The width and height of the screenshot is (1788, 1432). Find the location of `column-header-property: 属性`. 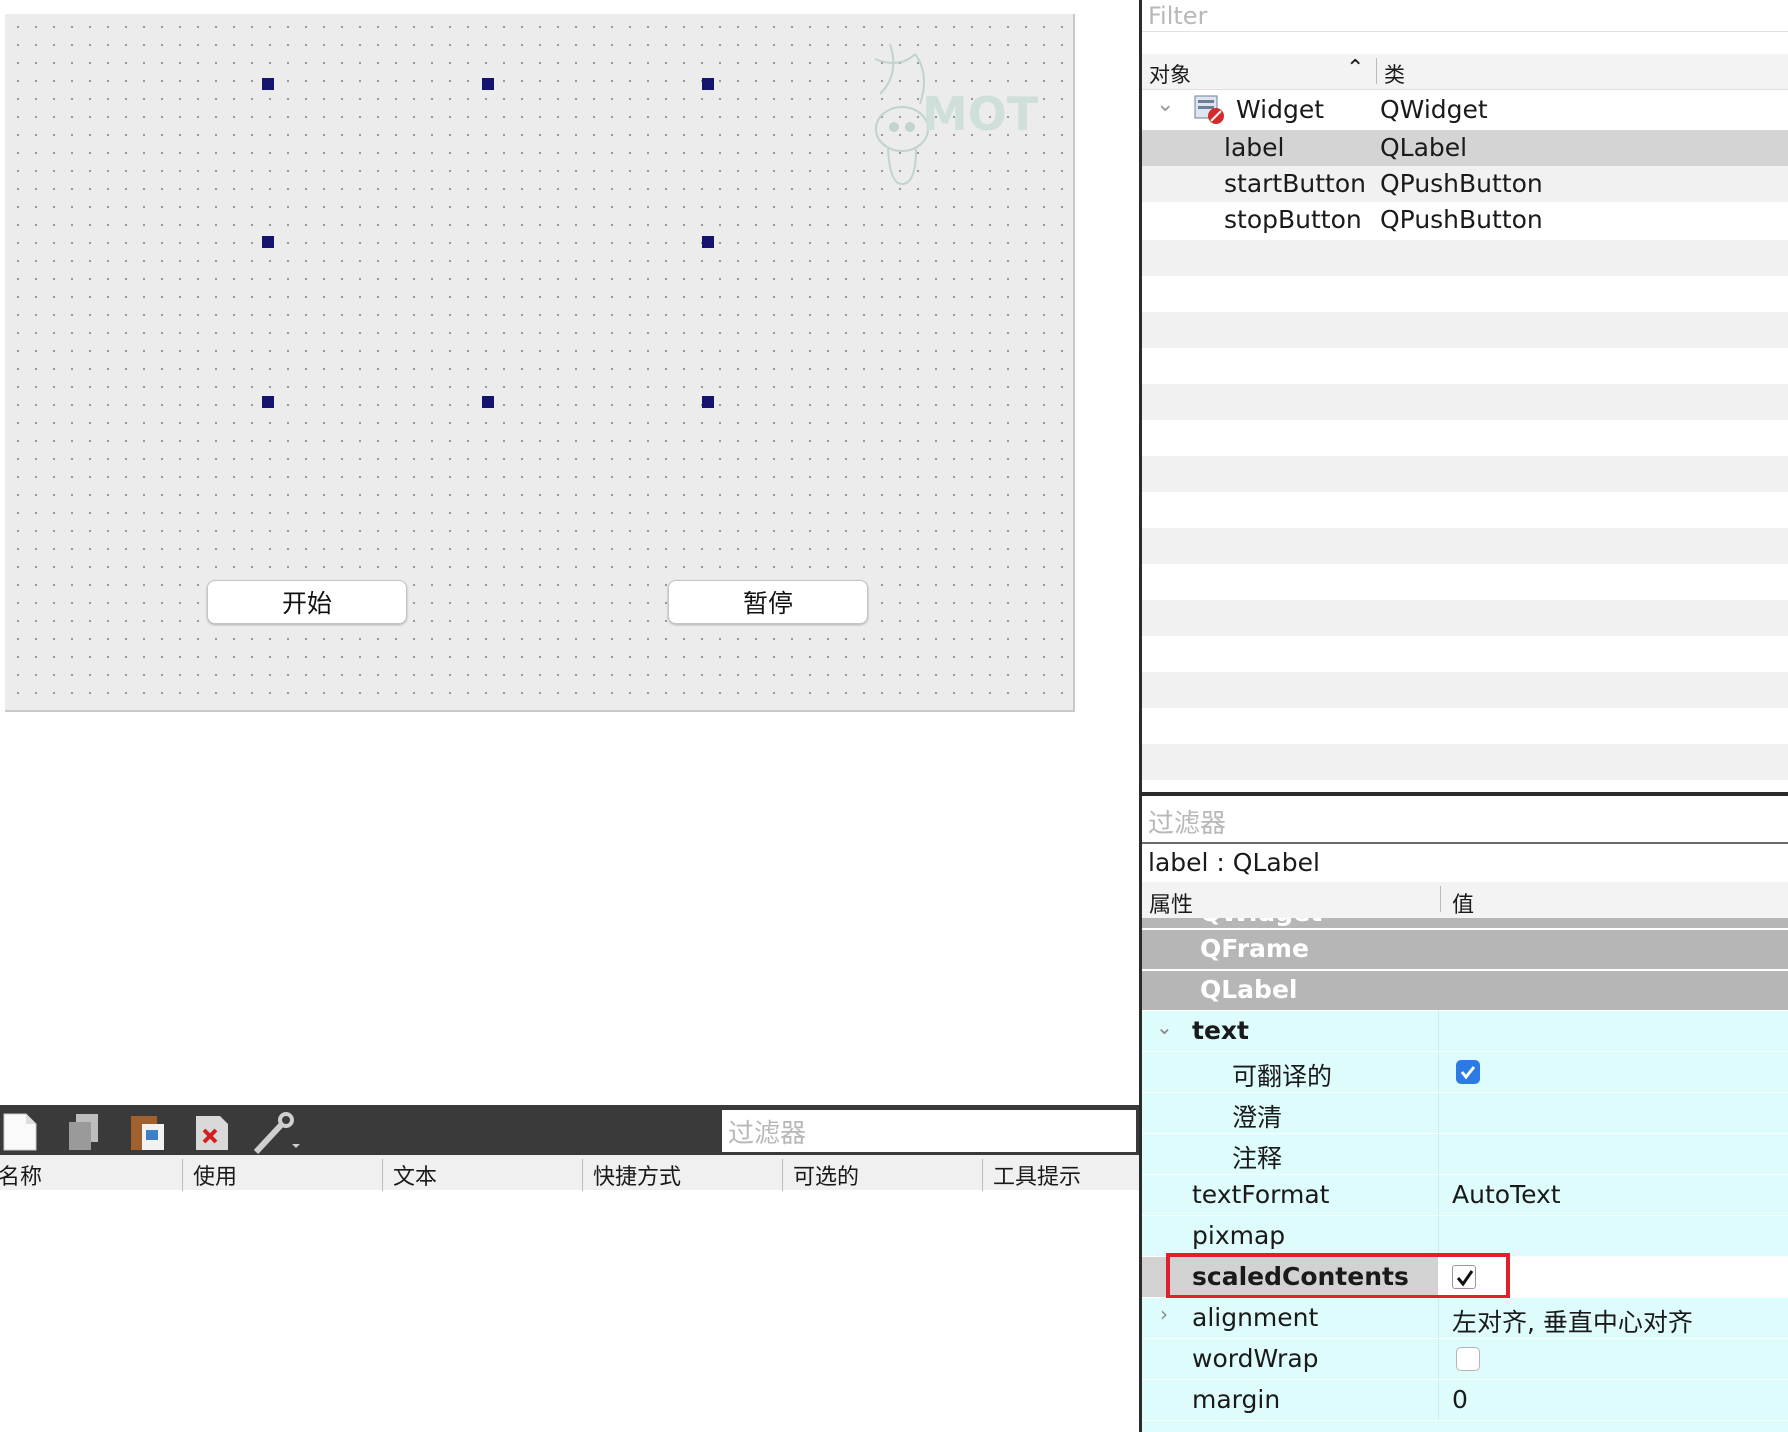

column-header-property: 属性 is located at coordinates (1171, 903).